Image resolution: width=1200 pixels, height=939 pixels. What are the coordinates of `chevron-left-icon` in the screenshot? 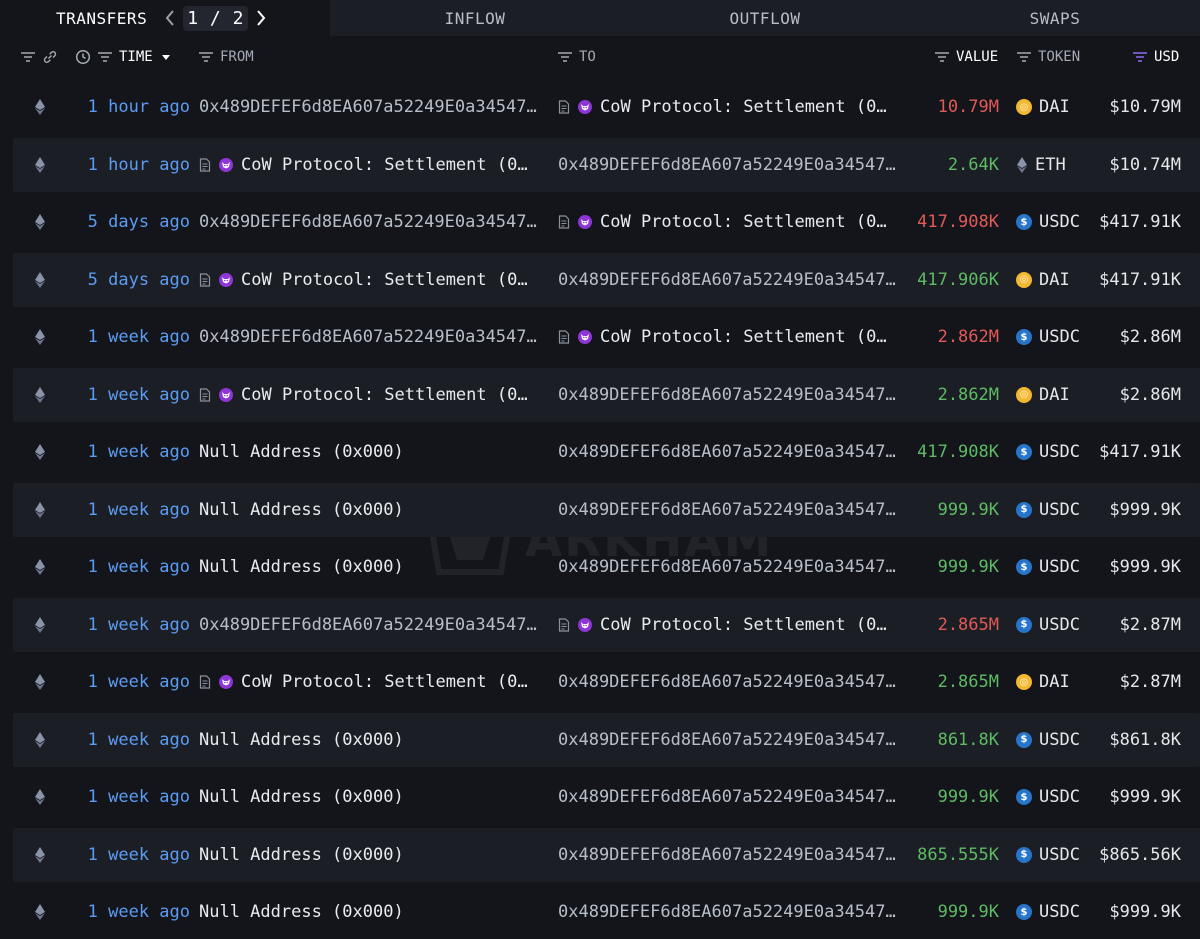 It's located at (170, 18).